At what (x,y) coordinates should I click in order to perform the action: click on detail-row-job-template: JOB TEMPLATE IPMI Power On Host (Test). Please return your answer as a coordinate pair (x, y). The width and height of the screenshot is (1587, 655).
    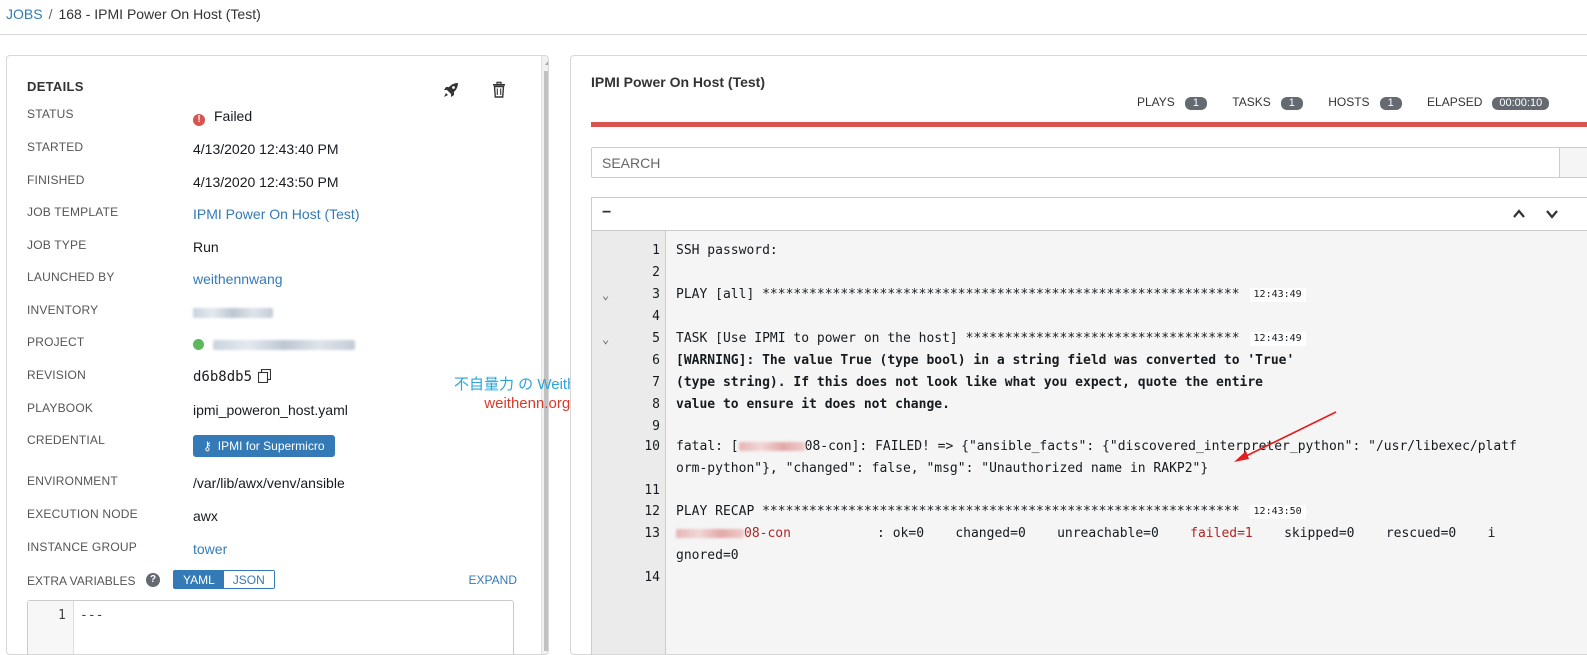
    Looking at the image, I should click on (282, 218).